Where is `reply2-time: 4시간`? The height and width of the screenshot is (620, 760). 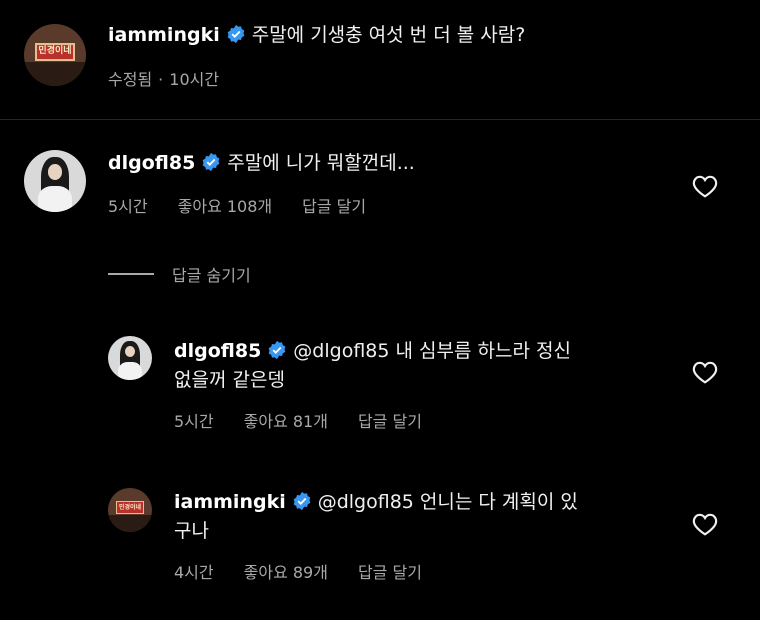
reply2-time: 4시간 is located at coordinates (194, 572).